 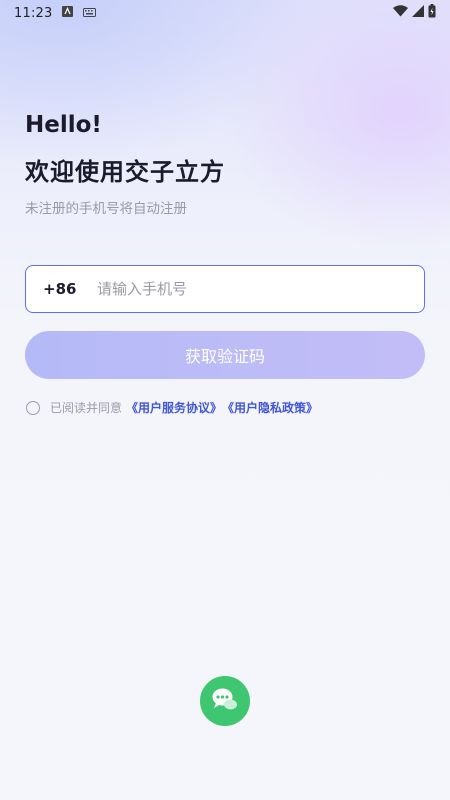 I want to click on get-code-button: 获取验证码, so click(x=225, y=355).